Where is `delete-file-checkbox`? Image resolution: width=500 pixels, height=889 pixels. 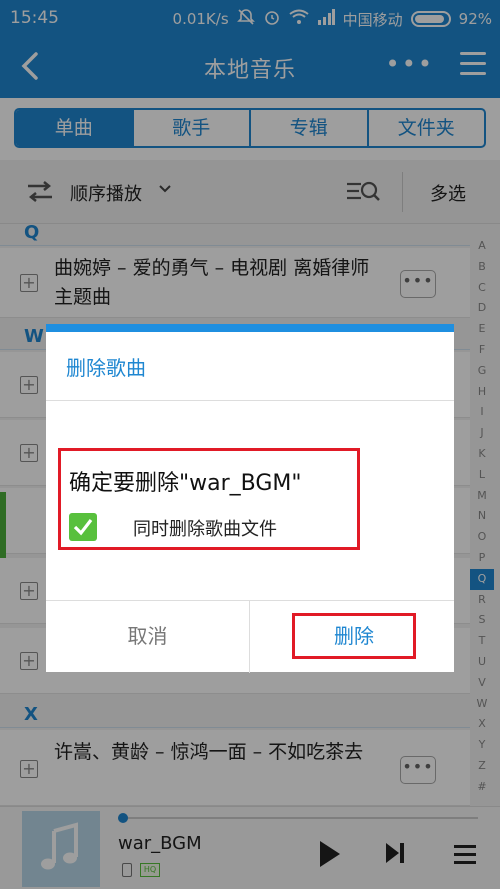
delete-file-checkbox is located at coordinates (83, 527).